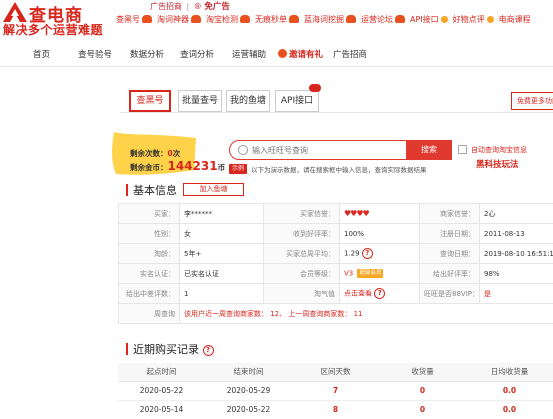 Image resolution: width=553 pixels, height=419 pixels. What do you see at coordinates (499, 150) in the screenshot?
I see `auto-query-label: 自动查询淘宝信息` at bounding box center [499, 150].